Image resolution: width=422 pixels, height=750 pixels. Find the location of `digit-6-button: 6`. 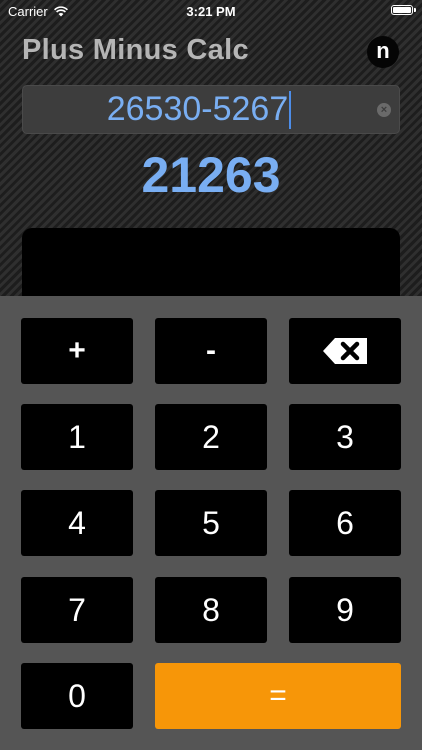

digit-6-button: 6 is located at coordinates (345, 523).